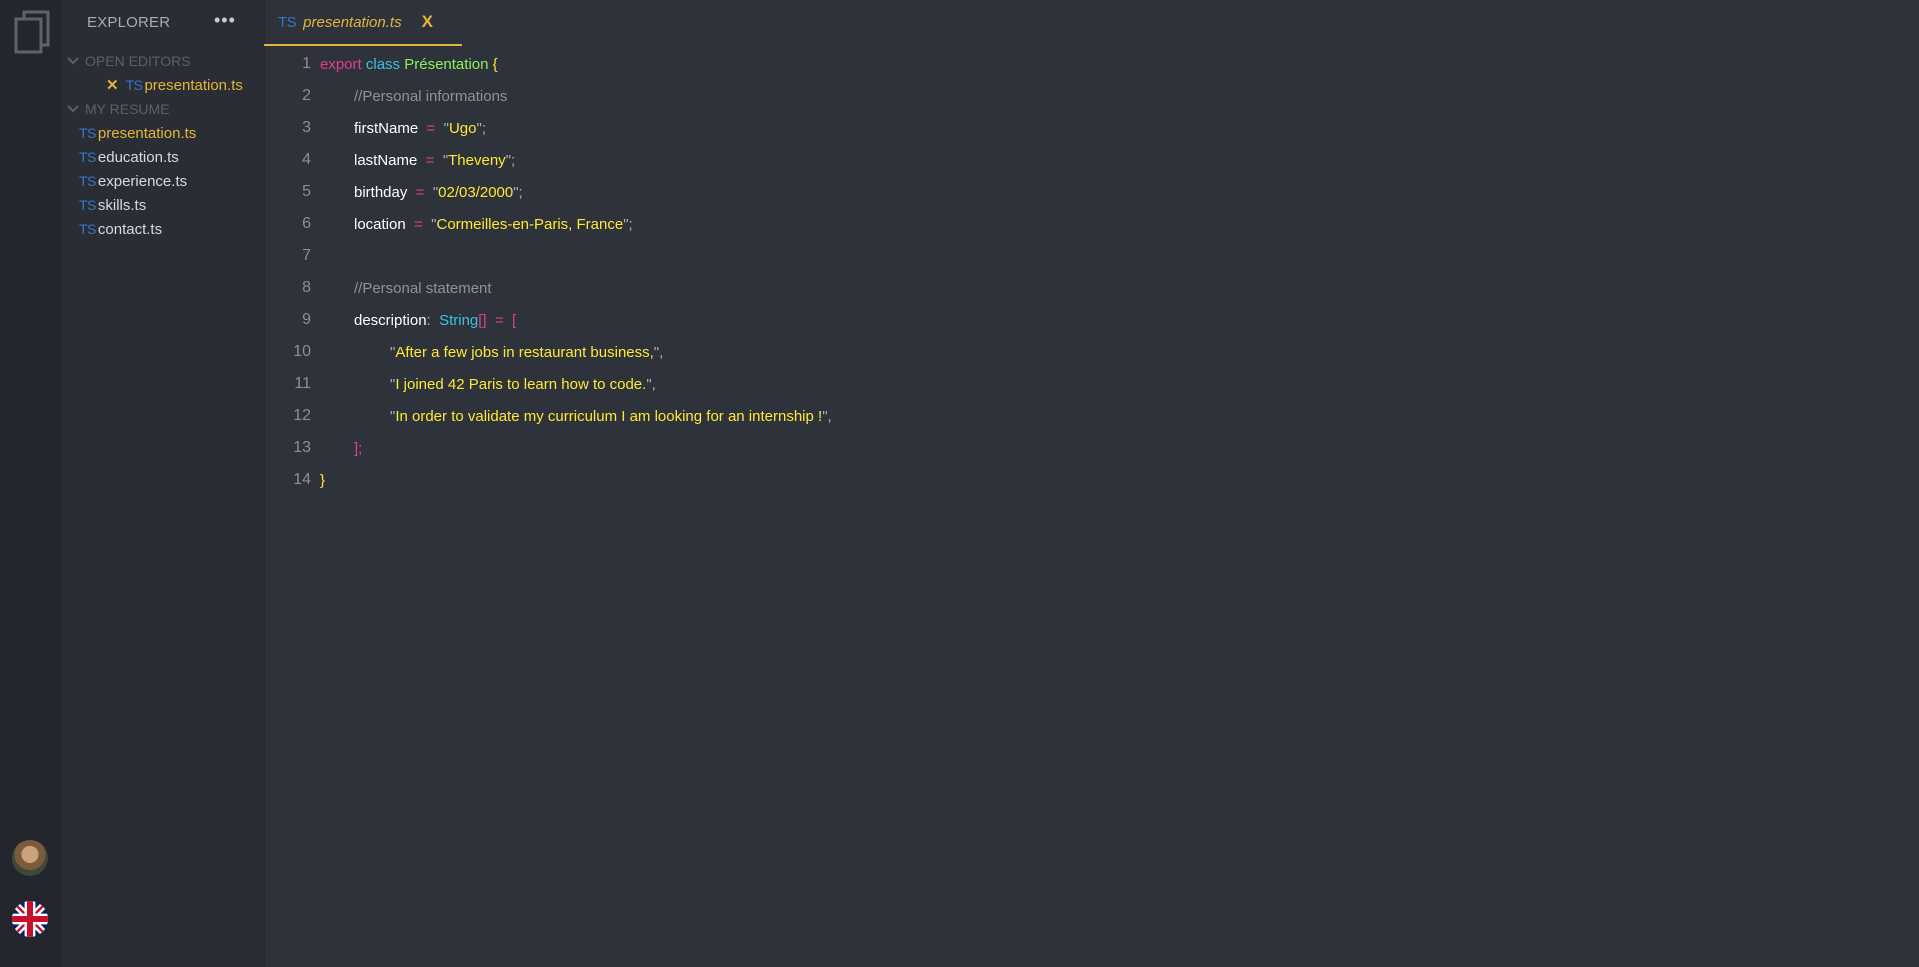 Image resolution: width=1919 pixels, height=967 pixels. I want to click on line-number: 5, so click(306, 191).